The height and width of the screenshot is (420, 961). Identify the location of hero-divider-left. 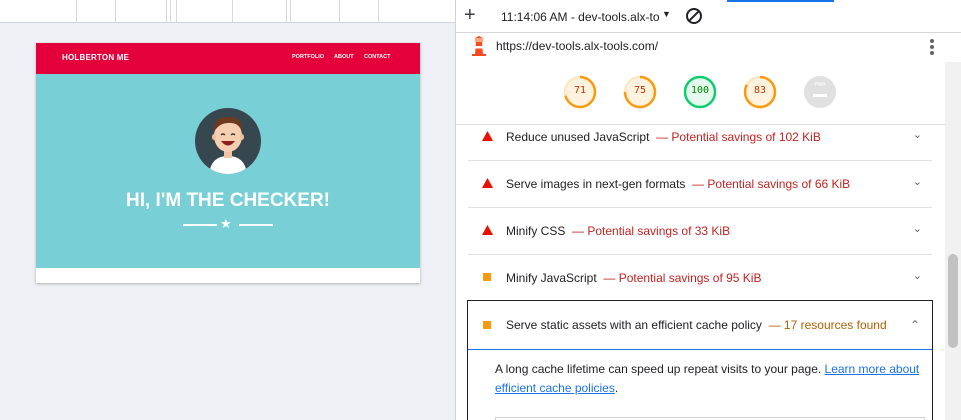
(200, 225).